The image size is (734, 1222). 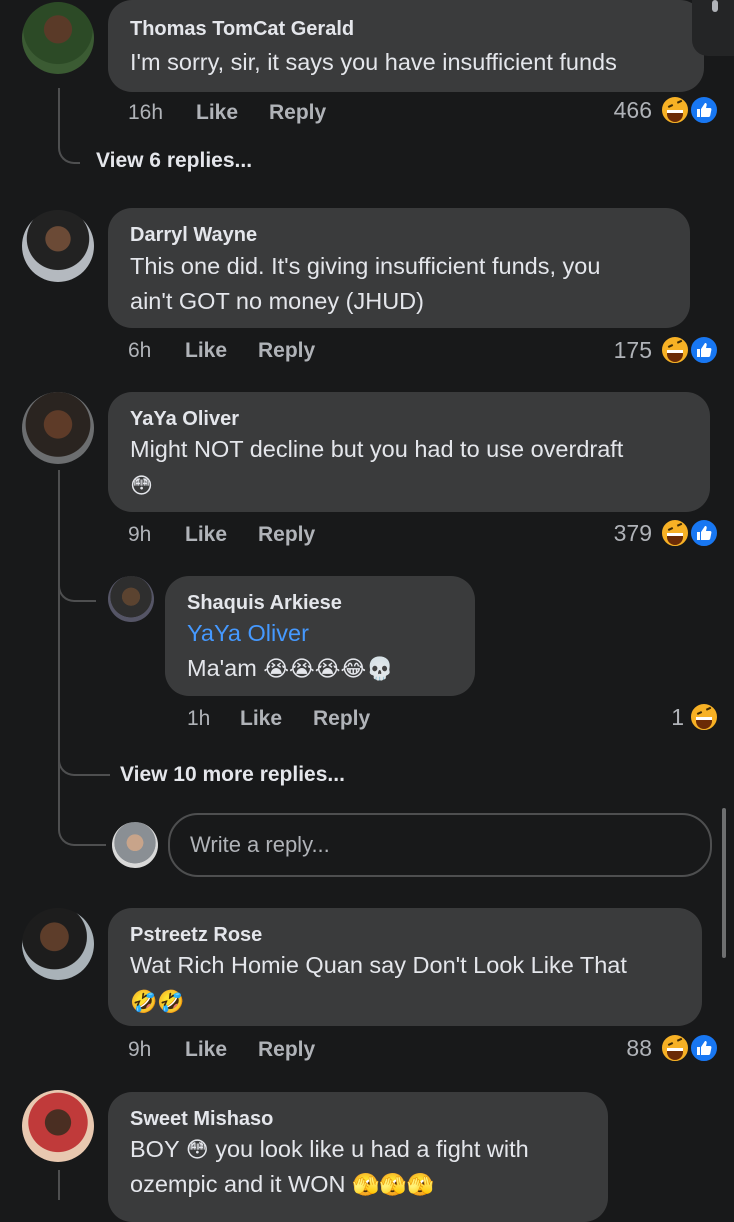 What do you see at coordinates (724, 883) in the screenshot?
I see `scrollbar` at bounding box center [724, 883].